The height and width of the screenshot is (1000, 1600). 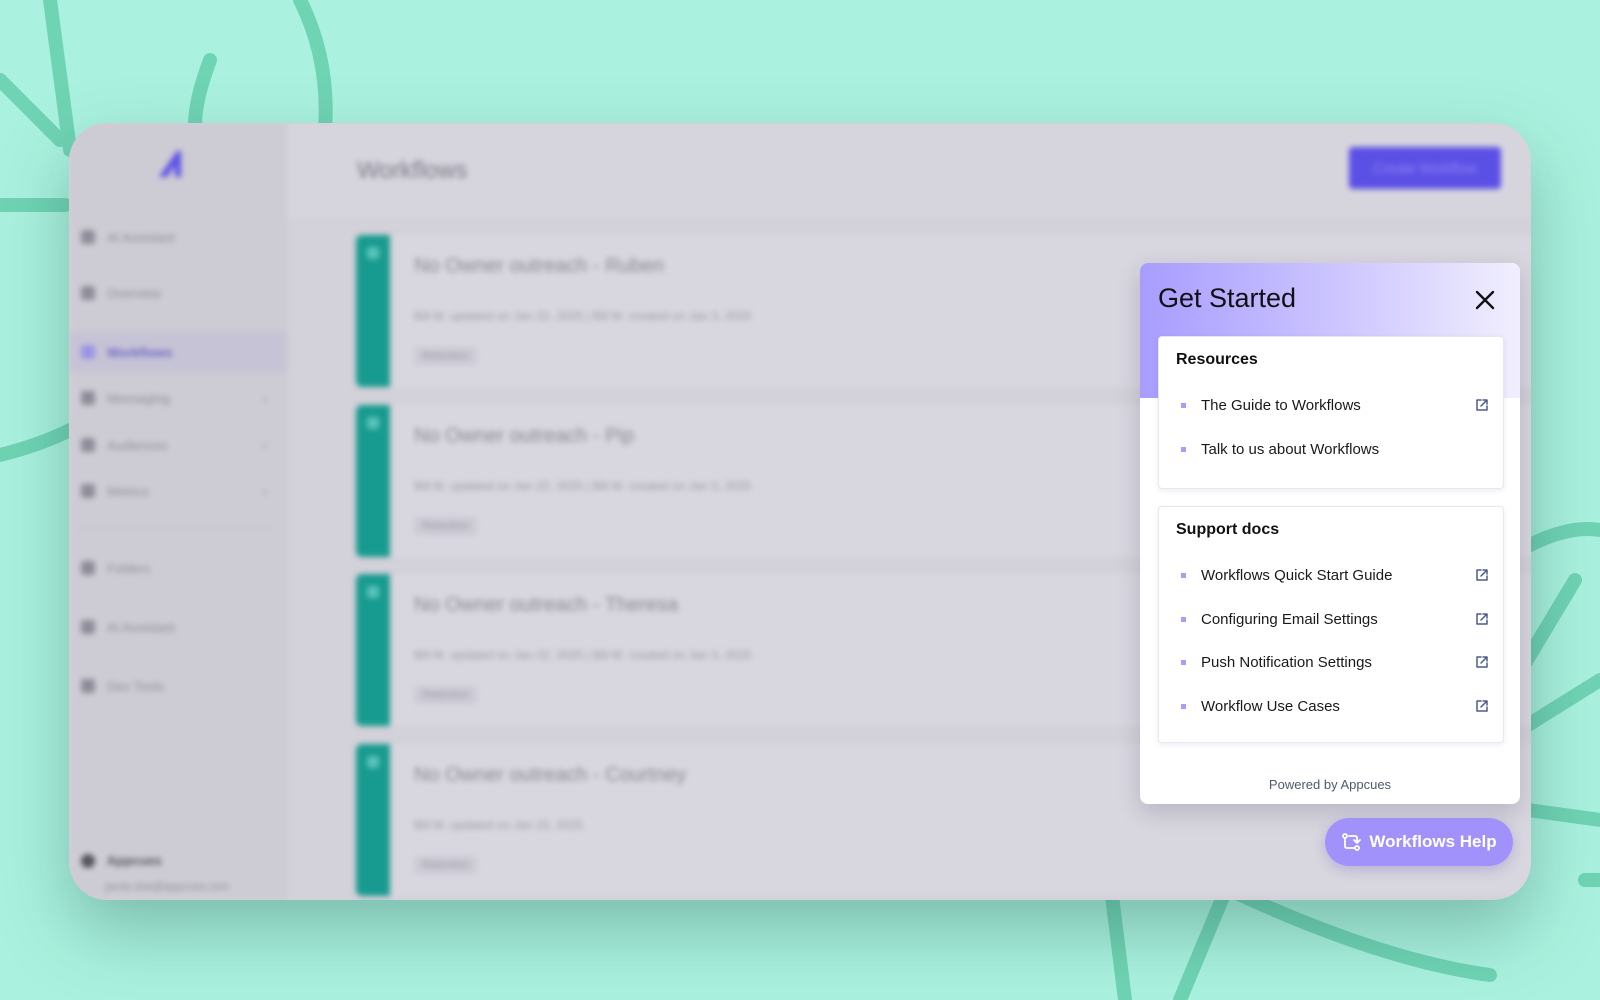 I want to click on resource-link-talk-to-us: Talk to us about Workflows, so click(x=1331, y=449).